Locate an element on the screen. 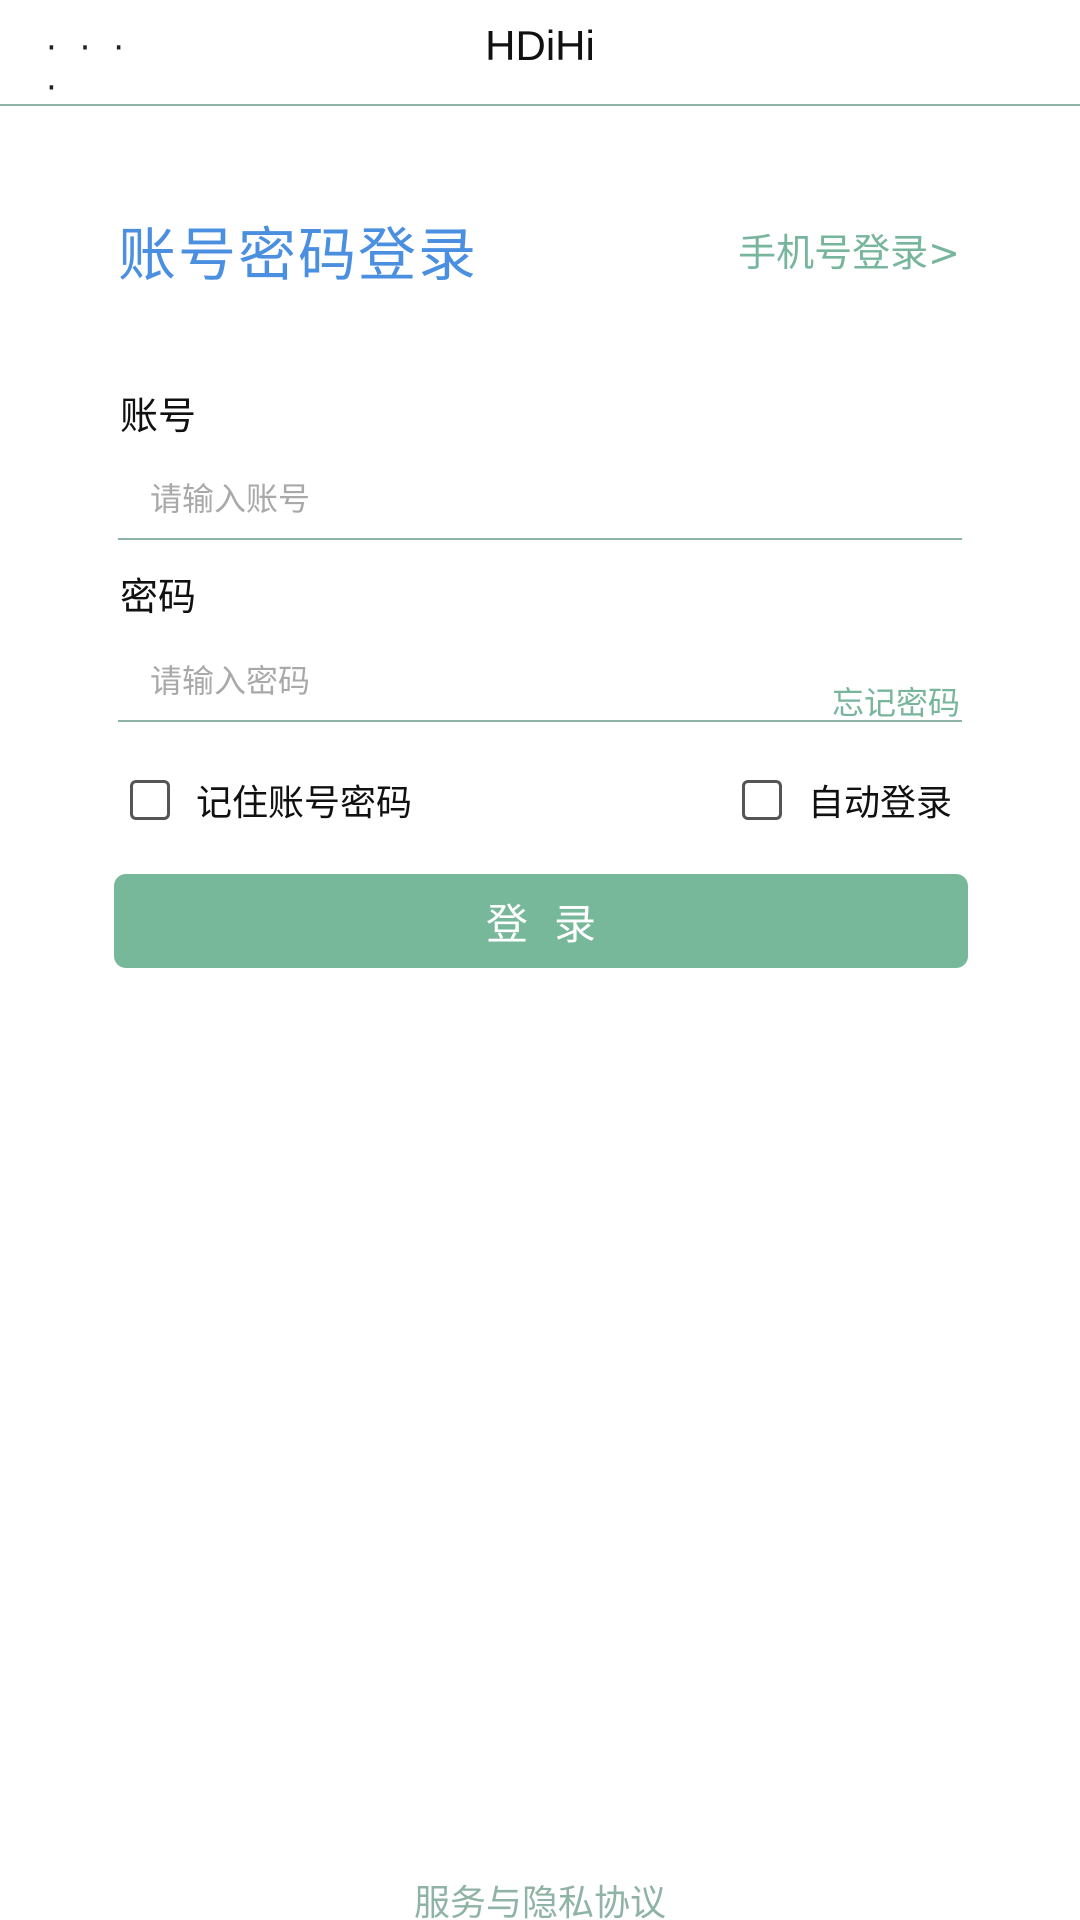 This screenshot has height=1920, width=1080. top-bar: · · · · HDiHi is located at coordinates (540, 54).